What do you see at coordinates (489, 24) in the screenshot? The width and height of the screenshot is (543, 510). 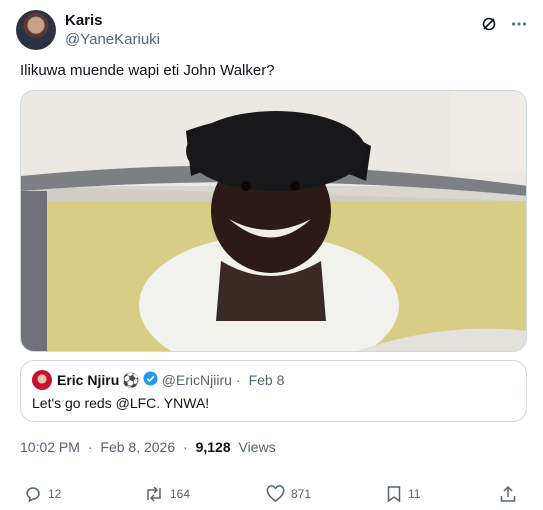 I see `grok-icon` at bounding box center [489, 24].